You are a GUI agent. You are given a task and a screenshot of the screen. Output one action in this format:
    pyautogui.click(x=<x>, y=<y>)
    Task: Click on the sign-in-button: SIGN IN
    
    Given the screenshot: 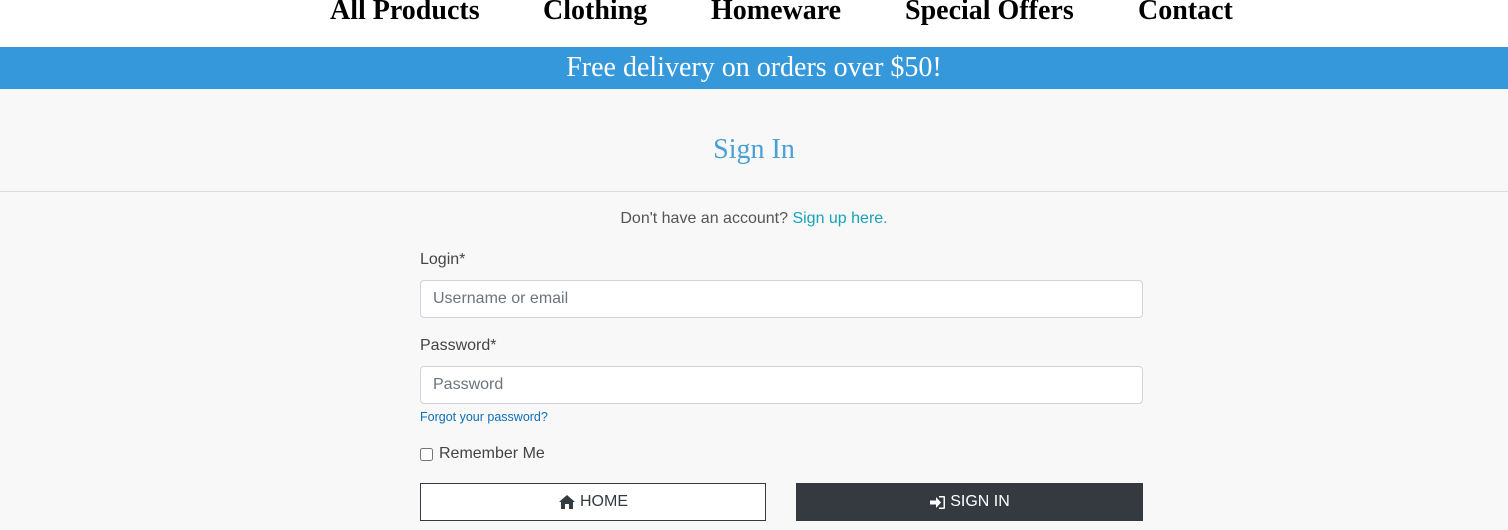 What is the action you would take?
    pyautogui.click(x=969, y=502)
    